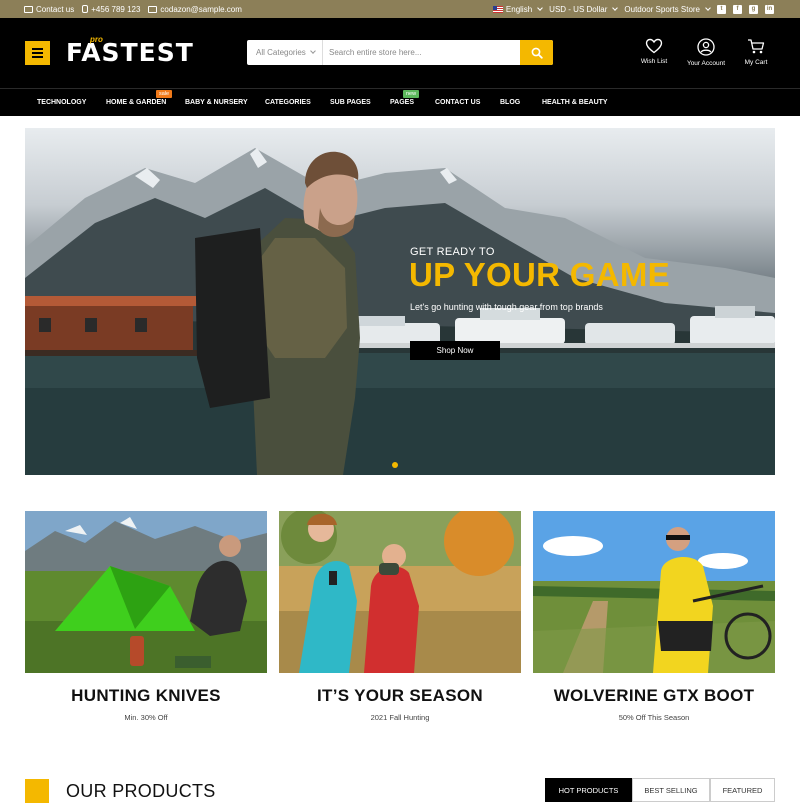 Image resolution: width=800 pixels, height=803 pixels. I want to click on language-switcher: English, so click(518, 9).